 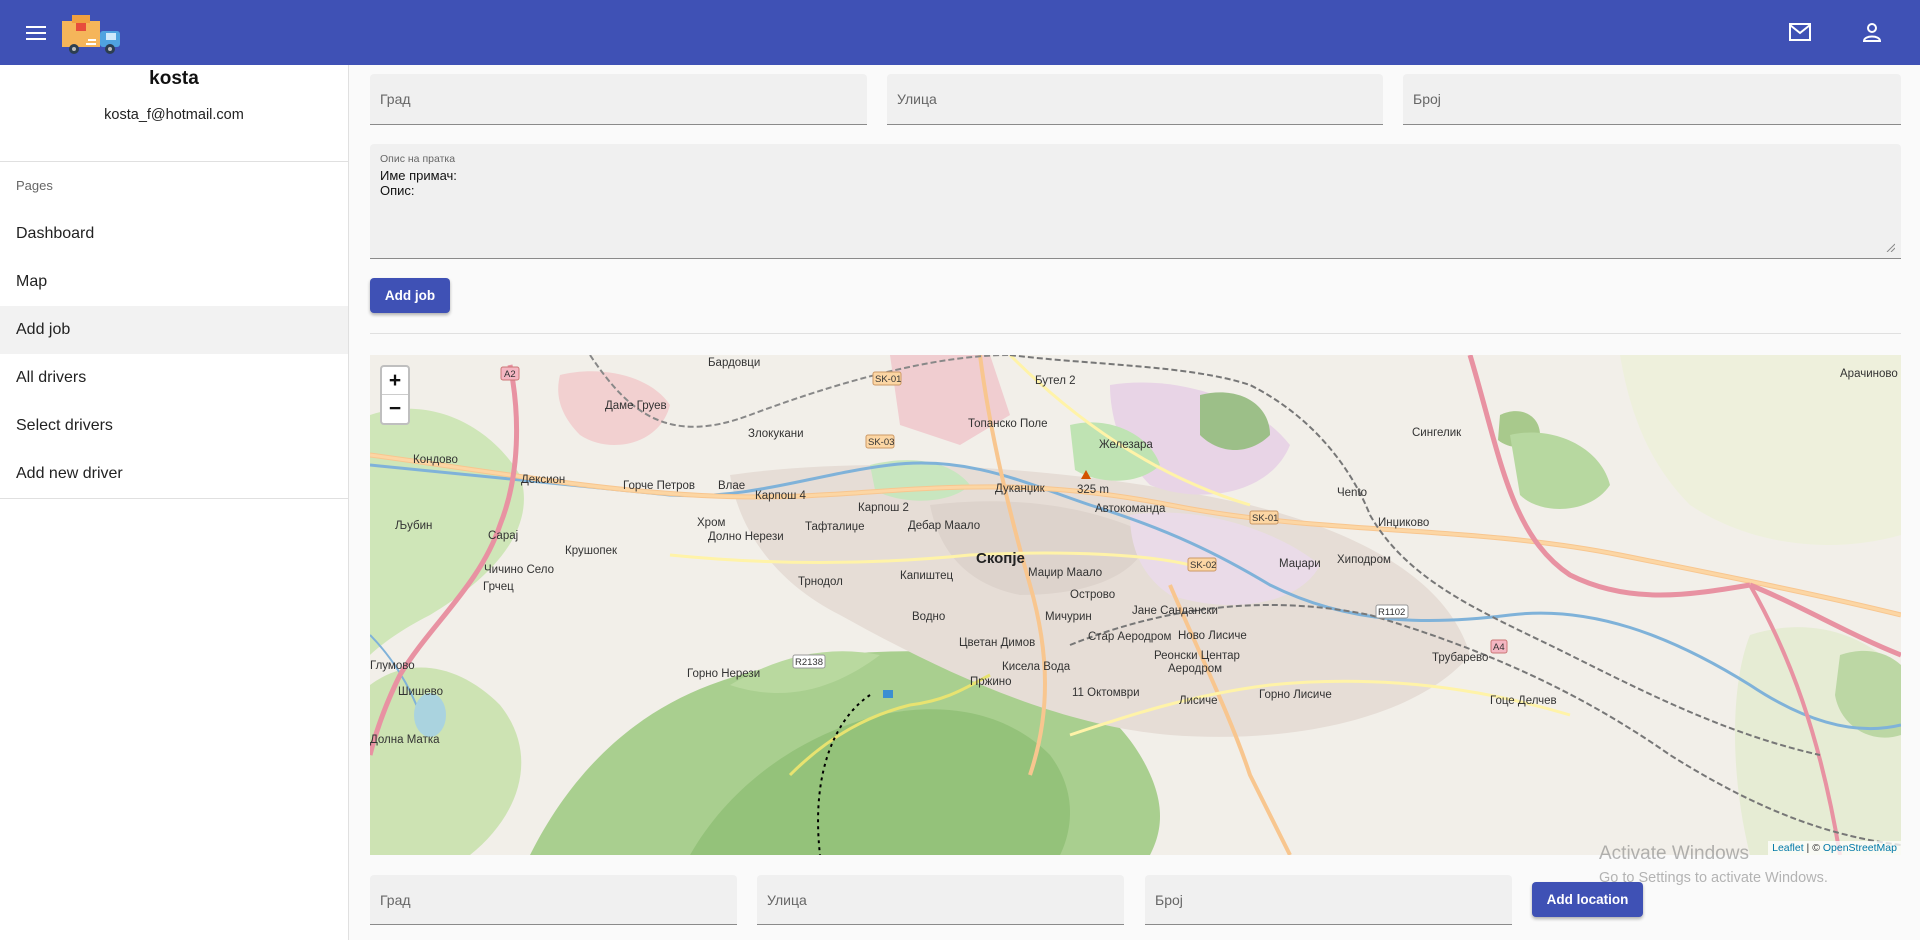 I want to click on map-label: Горче Петров, so click(x=659, y=486).